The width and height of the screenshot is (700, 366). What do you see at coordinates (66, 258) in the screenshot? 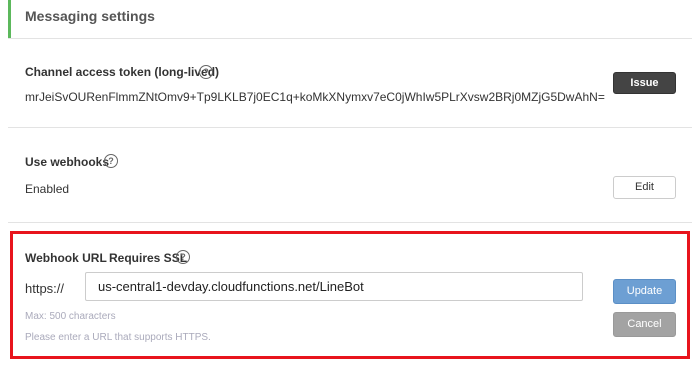
I see `webhook-url-label: Webhook URL` at bounding box center [66, 258].